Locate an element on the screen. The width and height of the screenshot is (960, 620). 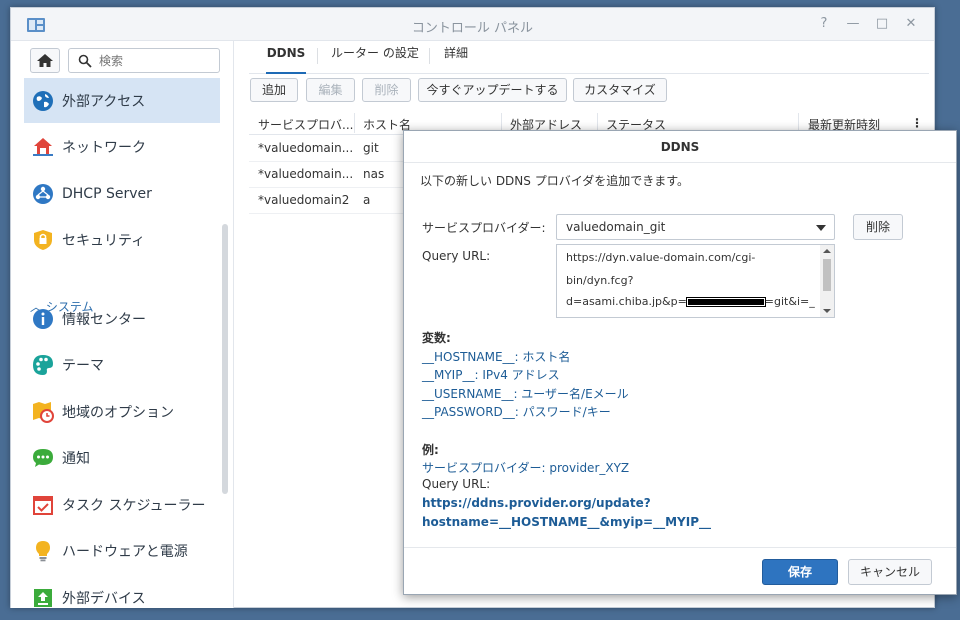
query-url-fragment: d=asami.chiba.jp&p= is located at coordinates (626, 301).